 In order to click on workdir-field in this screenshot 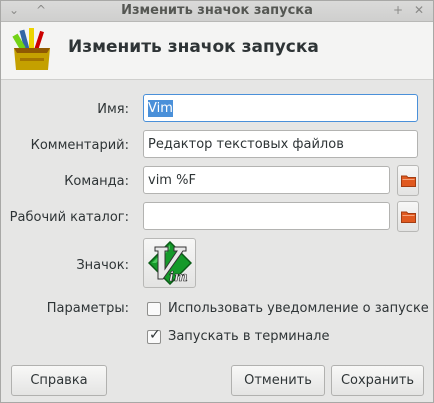, I will do `click(266, 216)`.